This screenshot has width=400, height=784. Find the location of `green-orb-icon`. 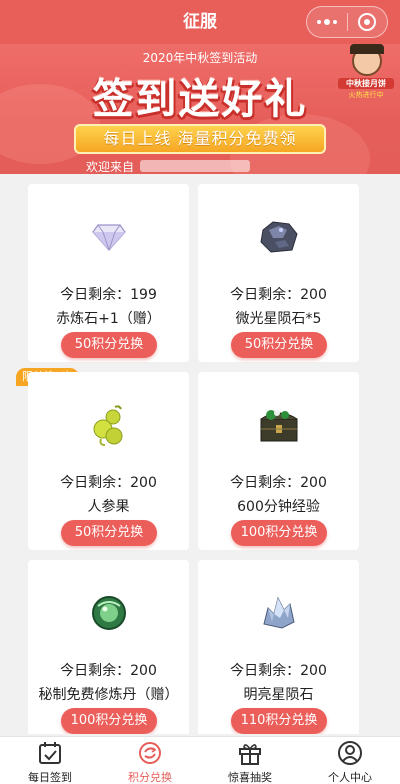

green-orb-icon is located at coordinates (109, 613).